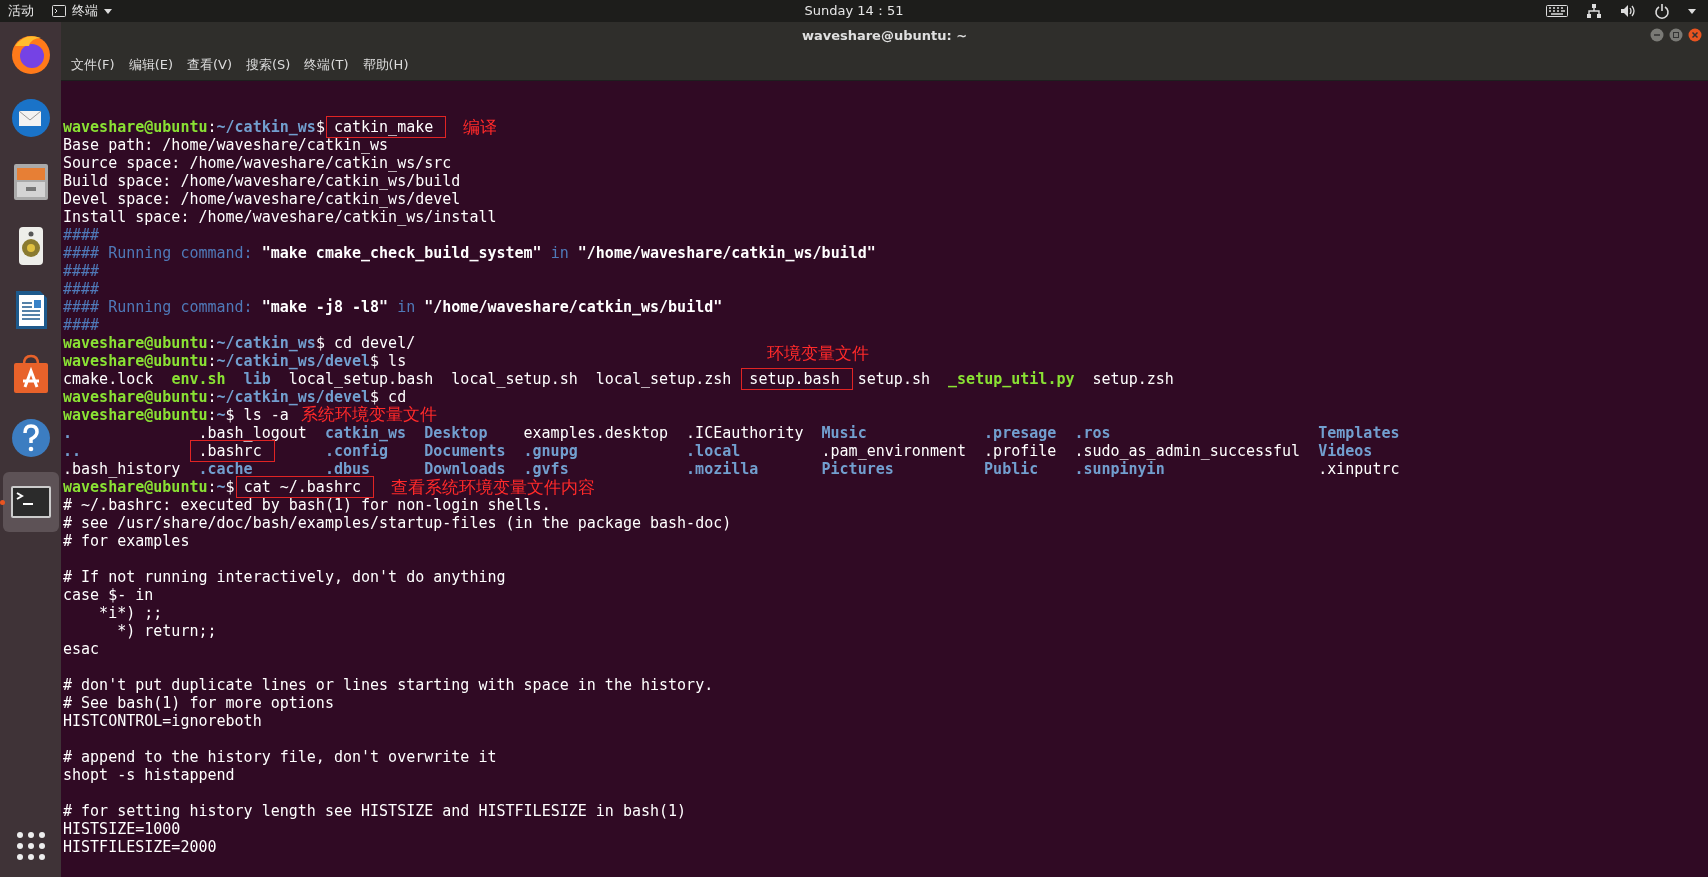  I want to click on app-menu: 终端, so click(82, 11).